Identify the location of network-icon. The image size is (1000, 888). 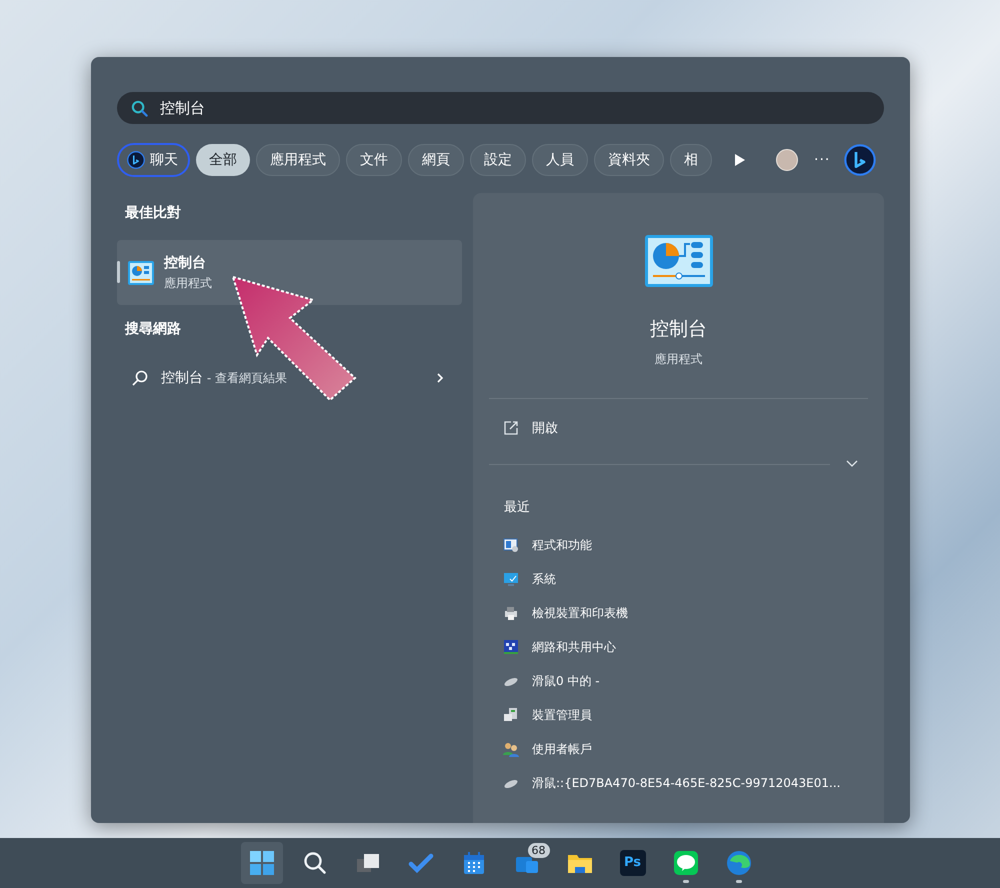
(511, 647).